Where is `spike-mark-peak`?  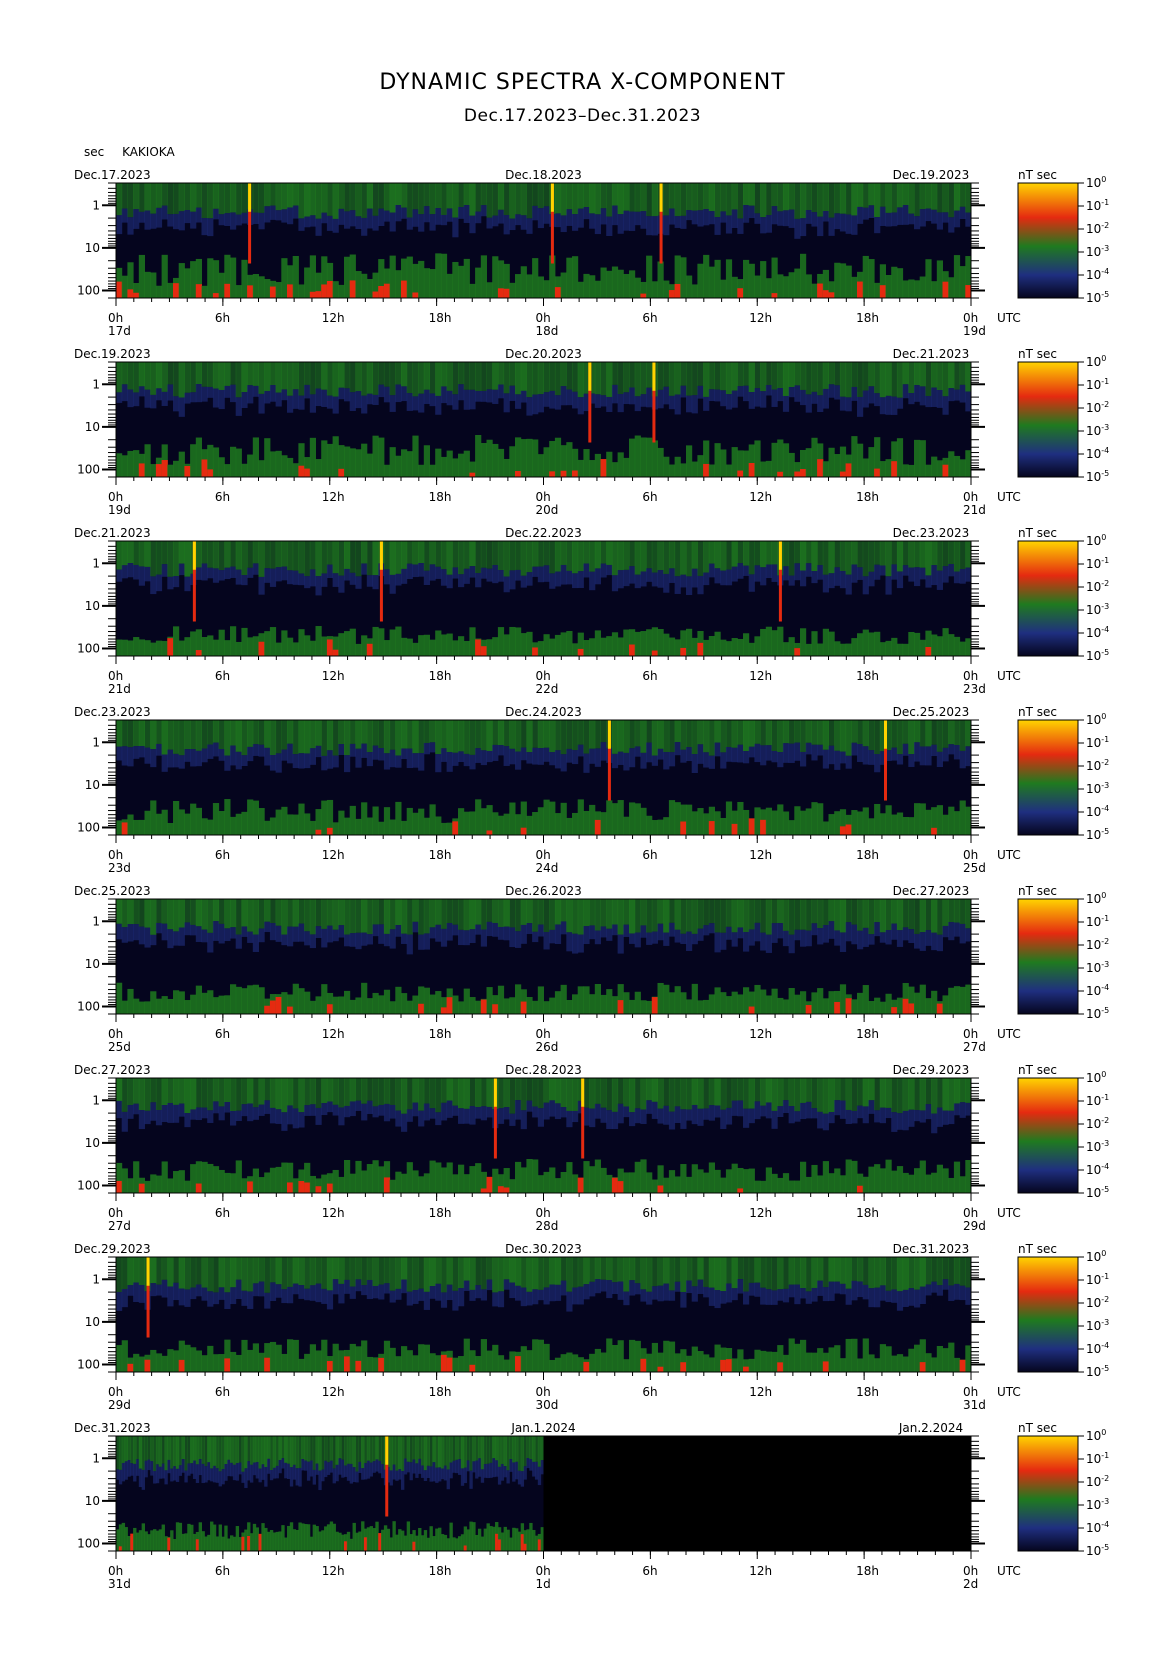 spike-mark-peak is located at coordinates (495, 1092).